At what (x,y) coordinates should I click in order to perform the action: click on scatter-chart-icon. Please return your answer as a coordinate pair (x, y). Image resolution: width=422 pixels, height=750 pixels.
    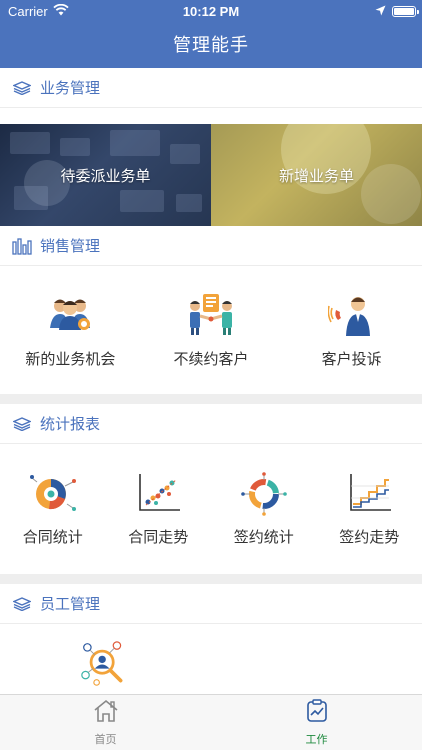
    Looking at the image, I should click on (158, 494).